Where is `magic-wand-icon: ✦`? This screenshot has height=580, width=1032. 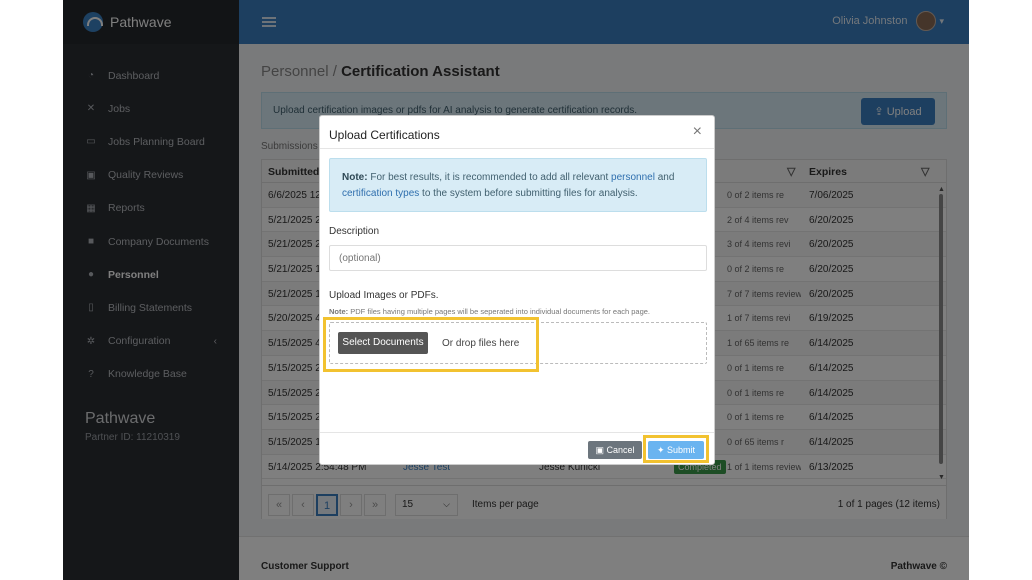
magic-wand-icon: ✦ is located at coordinates (662, 450).